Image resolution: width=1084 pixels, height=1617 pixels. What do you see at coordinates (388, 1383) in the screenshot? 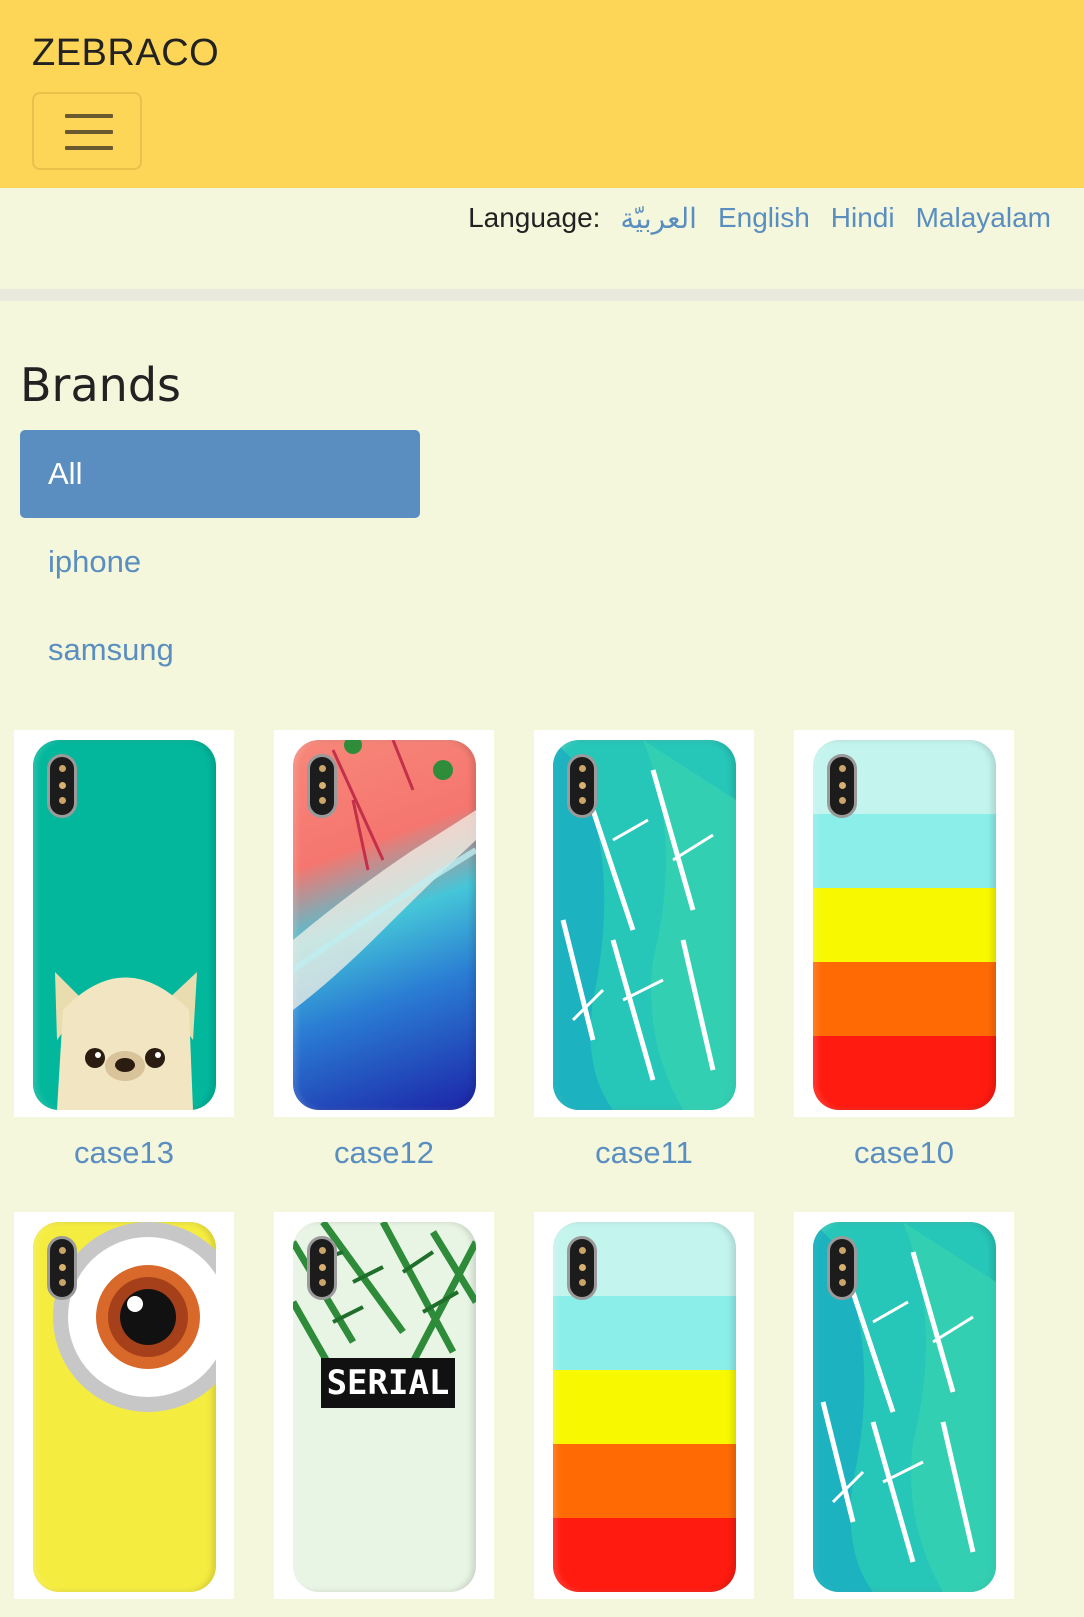
I see `product-overlay-text: SERIAL` at bounding box center [388, 1383].